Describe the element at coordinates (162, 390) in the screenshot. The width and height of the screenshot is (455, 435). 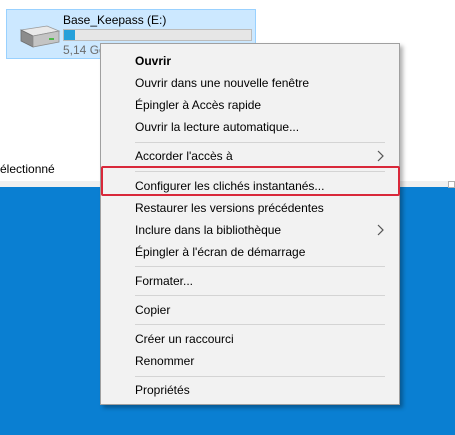
I see `menu-item-label: Propriétés` at that location.